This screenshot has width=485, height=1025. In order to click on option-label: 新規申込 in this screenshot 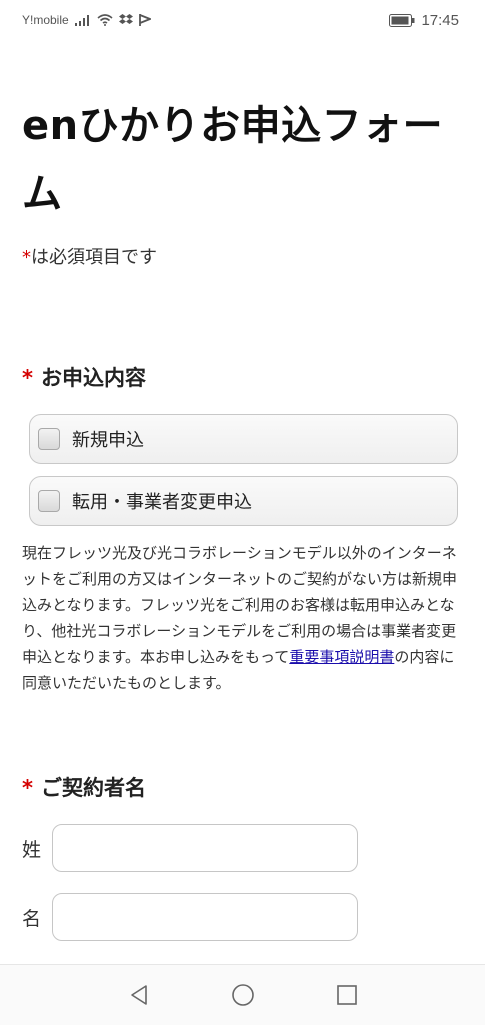, I will do `click(108, 440)`.